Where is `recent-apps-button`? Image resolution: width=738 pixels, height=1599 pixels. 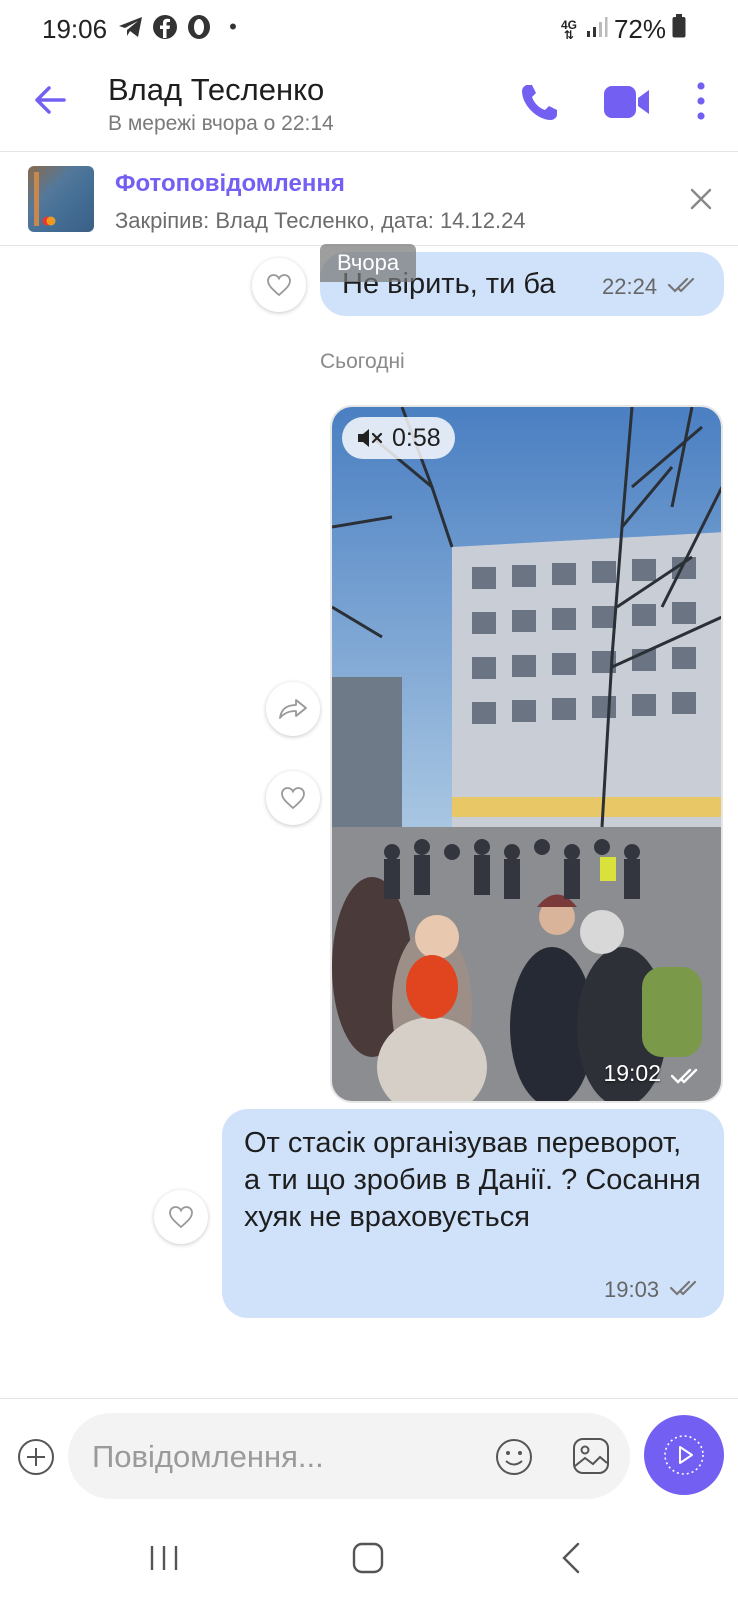 recent-apps-button is located at coordinates (164, 1558).